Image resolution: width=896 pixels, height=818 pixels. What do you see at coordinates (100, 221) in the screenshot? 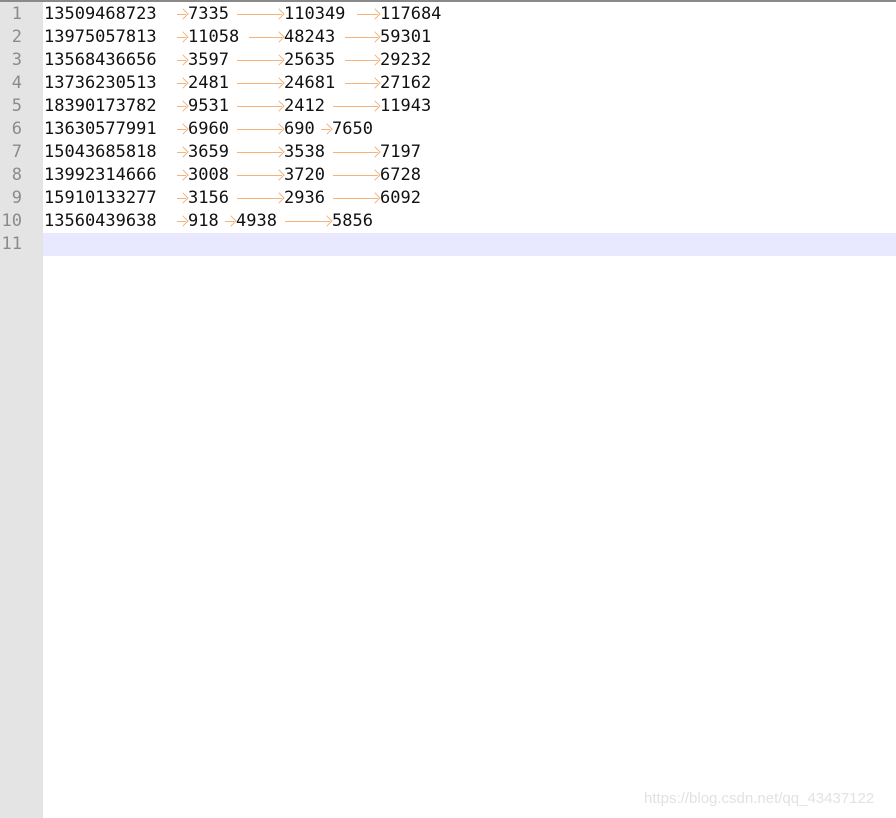
I see `field-value: 13560439638` at bounding box center [100, 221].